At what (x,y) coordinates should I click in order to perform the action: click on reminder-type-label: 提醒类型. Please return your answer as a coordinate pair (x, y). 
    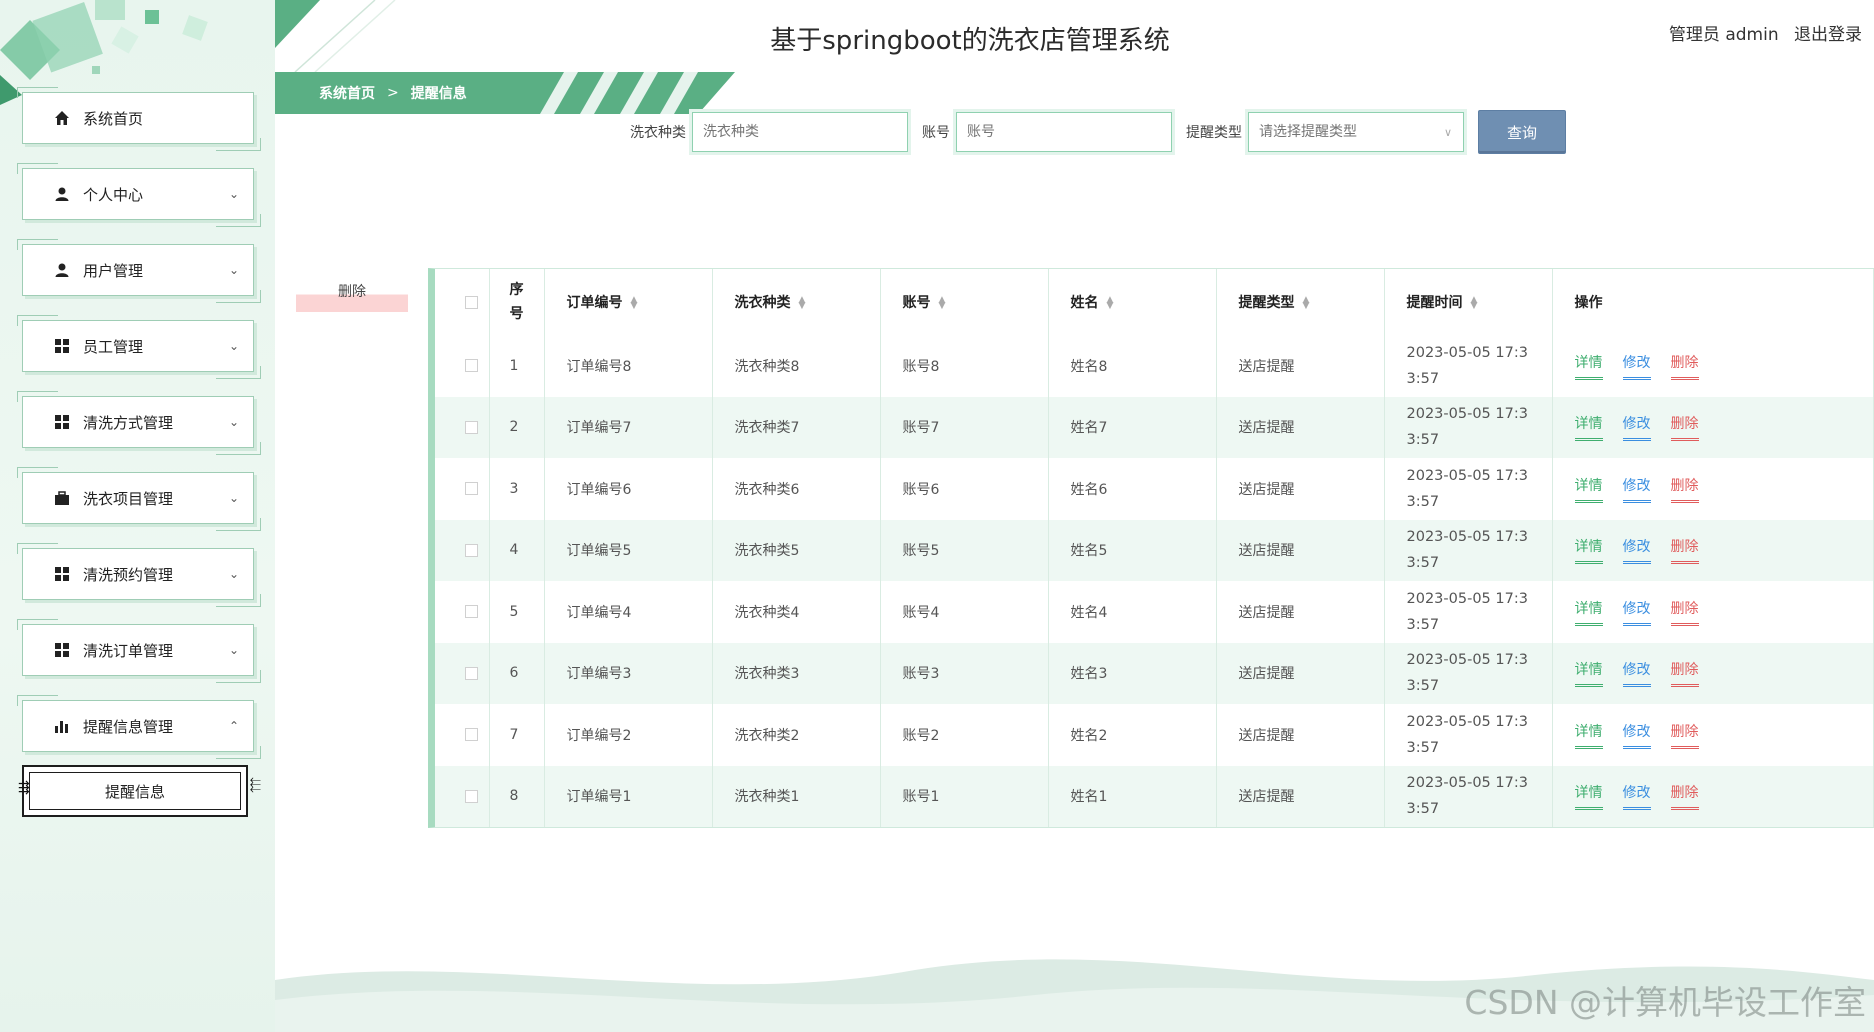
    Looking at the image, I should click on (1214, 133).